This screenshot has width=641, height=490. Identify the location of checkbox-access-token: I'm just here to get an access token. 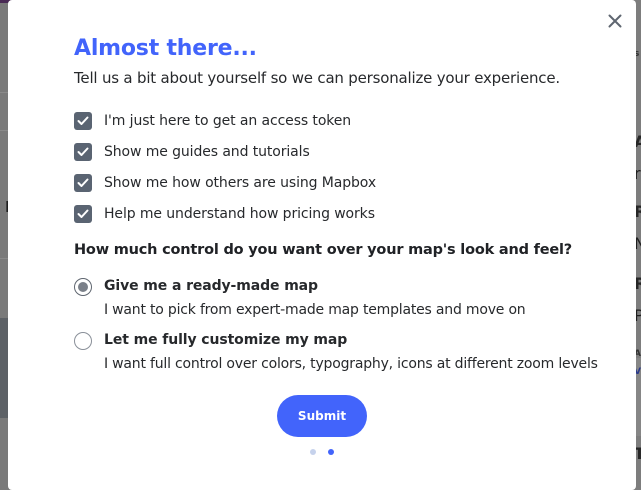
(212, 121).